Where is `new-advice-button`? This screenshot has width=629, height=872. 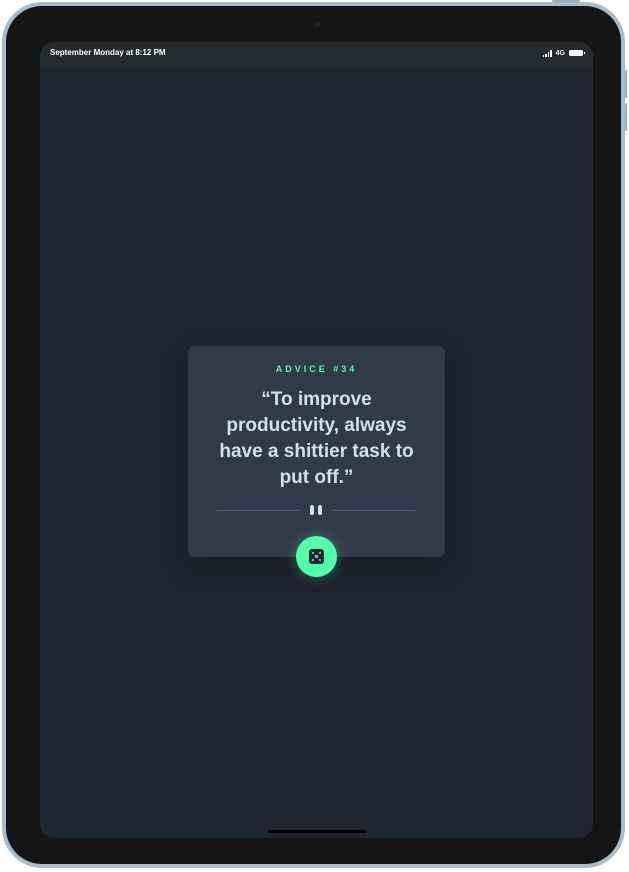
new-advice-button is located at coordinates (316, 556).